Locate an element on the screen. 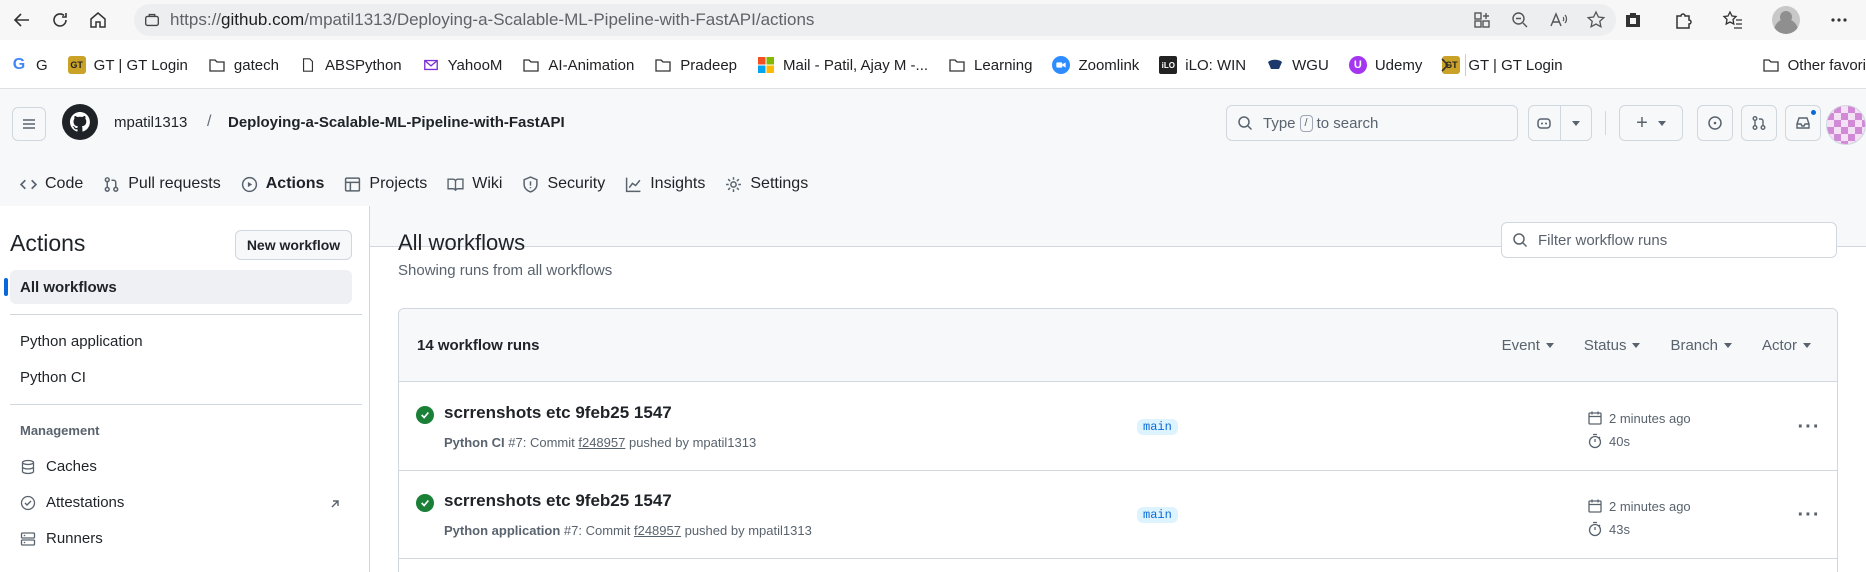 The width and height of the screenshot is (1866, 572). search-icon is located at coordinates (1245, 123).